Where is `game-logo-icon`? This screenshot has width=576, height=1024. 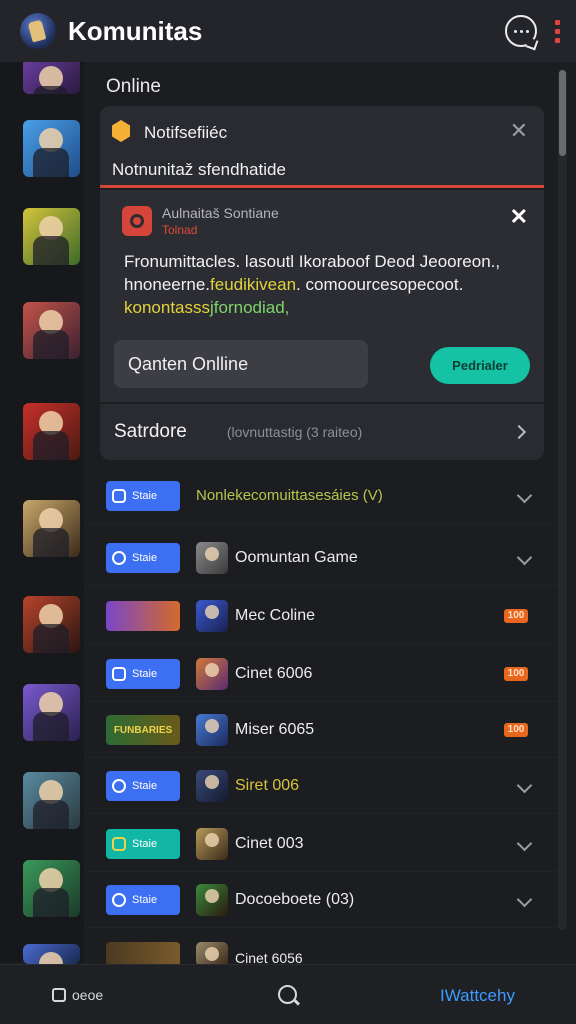 game-logo-icon is located at coordinates (38, 31).